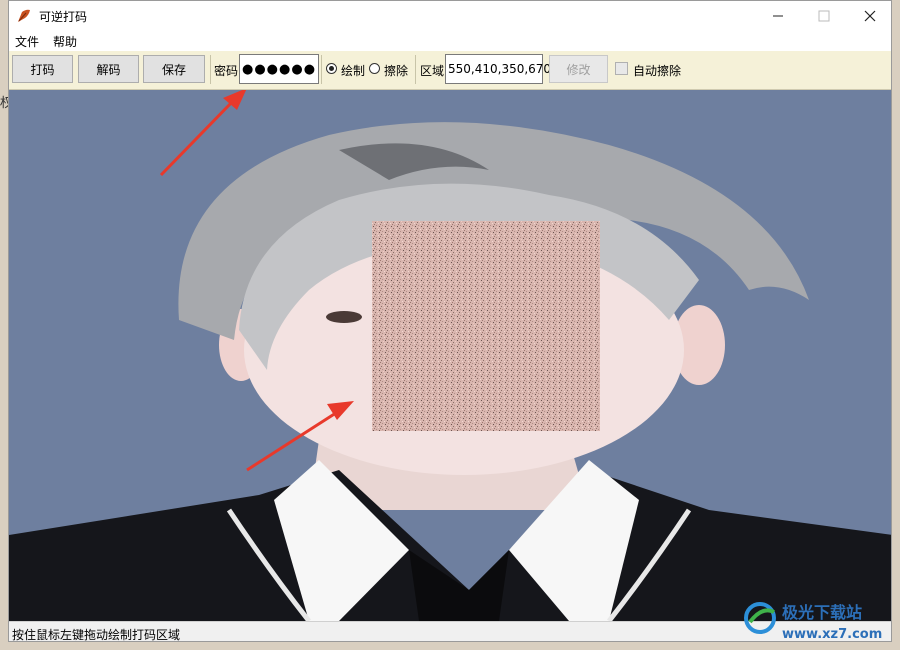  Describe the element at coordinates (450, 41) in the screenshot. I see `menu-bar: 文件 帮助` at that location.